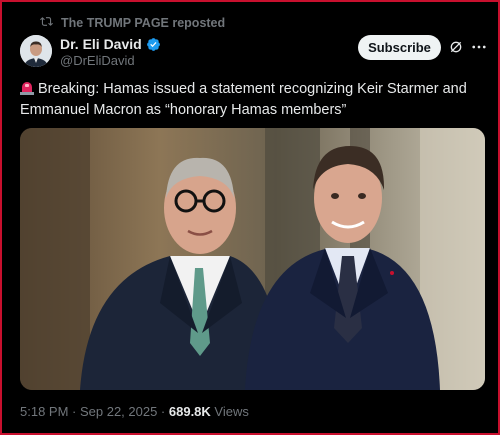  What do you see at coordinates (27, 87) in the screenshot?
I see `siren-icon` at bounding box center [27, 87].